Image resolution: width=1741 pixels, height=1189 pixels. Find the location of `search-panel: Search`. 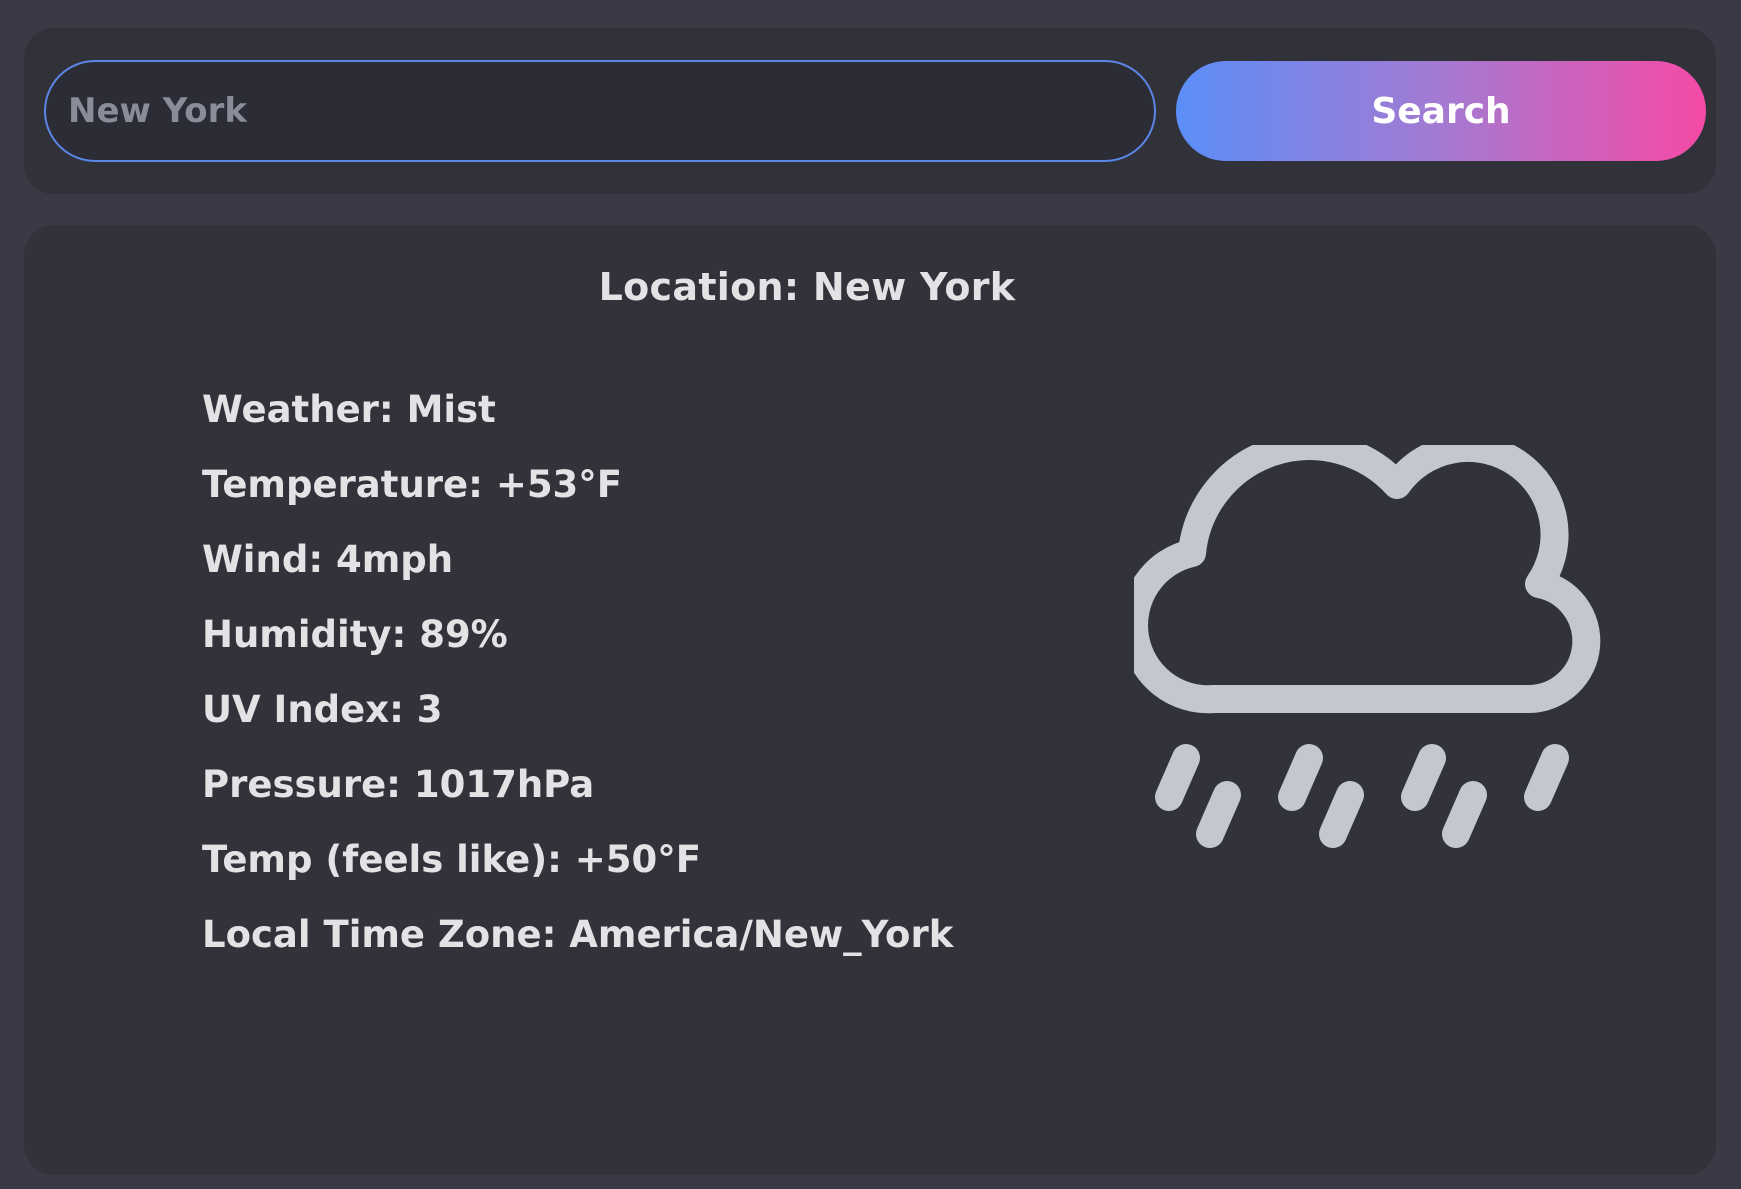

search-panel: Search is located at coordinates (870, 111).